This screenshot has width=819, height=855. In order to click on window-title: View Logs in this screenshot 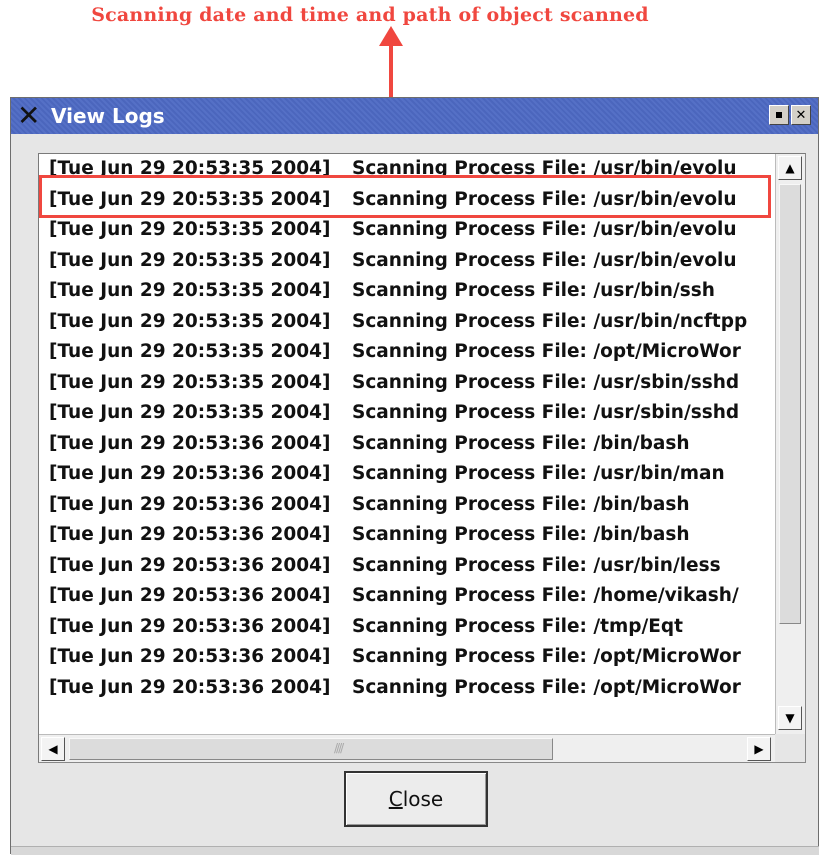, I will do `click(108, 116)`.